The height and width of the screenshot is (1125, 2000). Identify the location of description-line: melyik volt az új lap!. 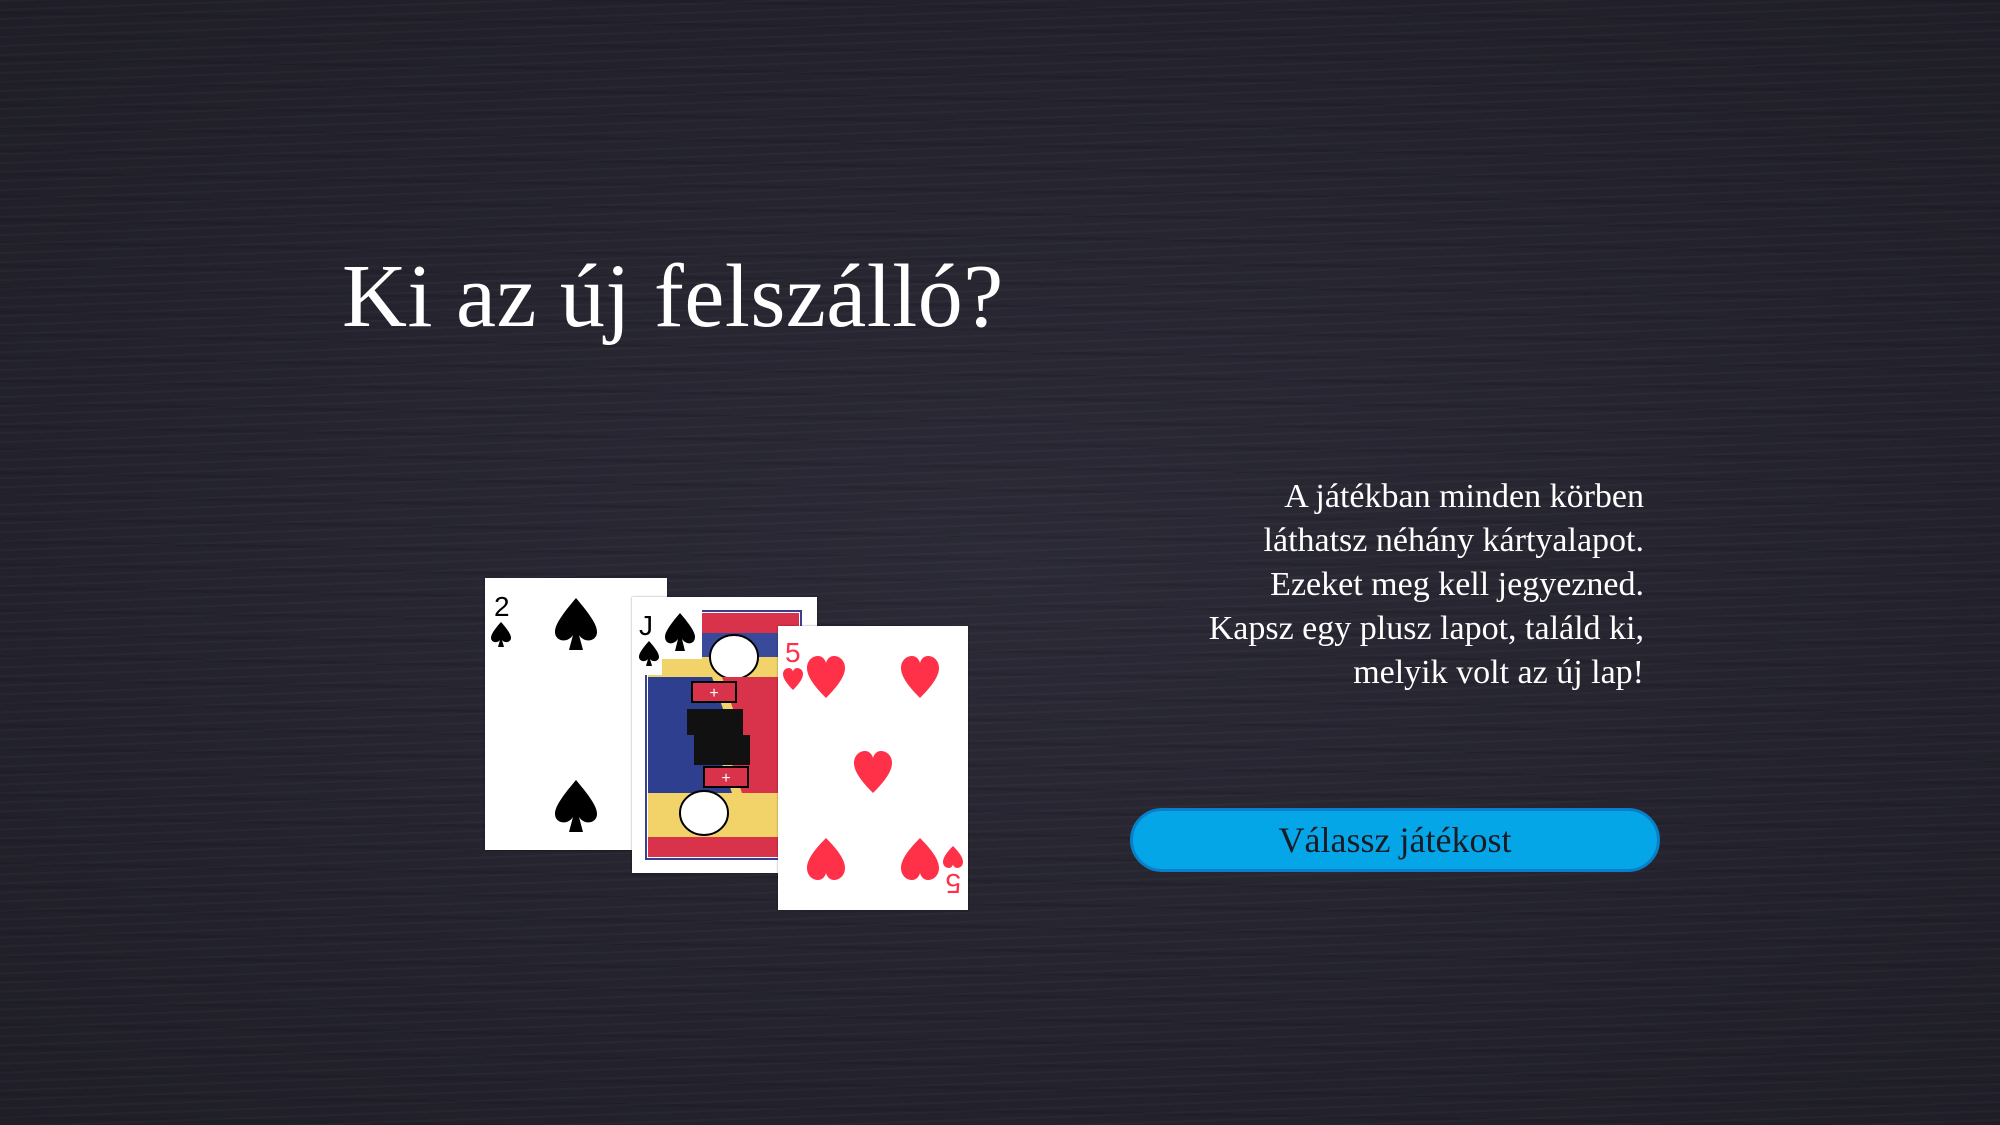
(1498, 672).